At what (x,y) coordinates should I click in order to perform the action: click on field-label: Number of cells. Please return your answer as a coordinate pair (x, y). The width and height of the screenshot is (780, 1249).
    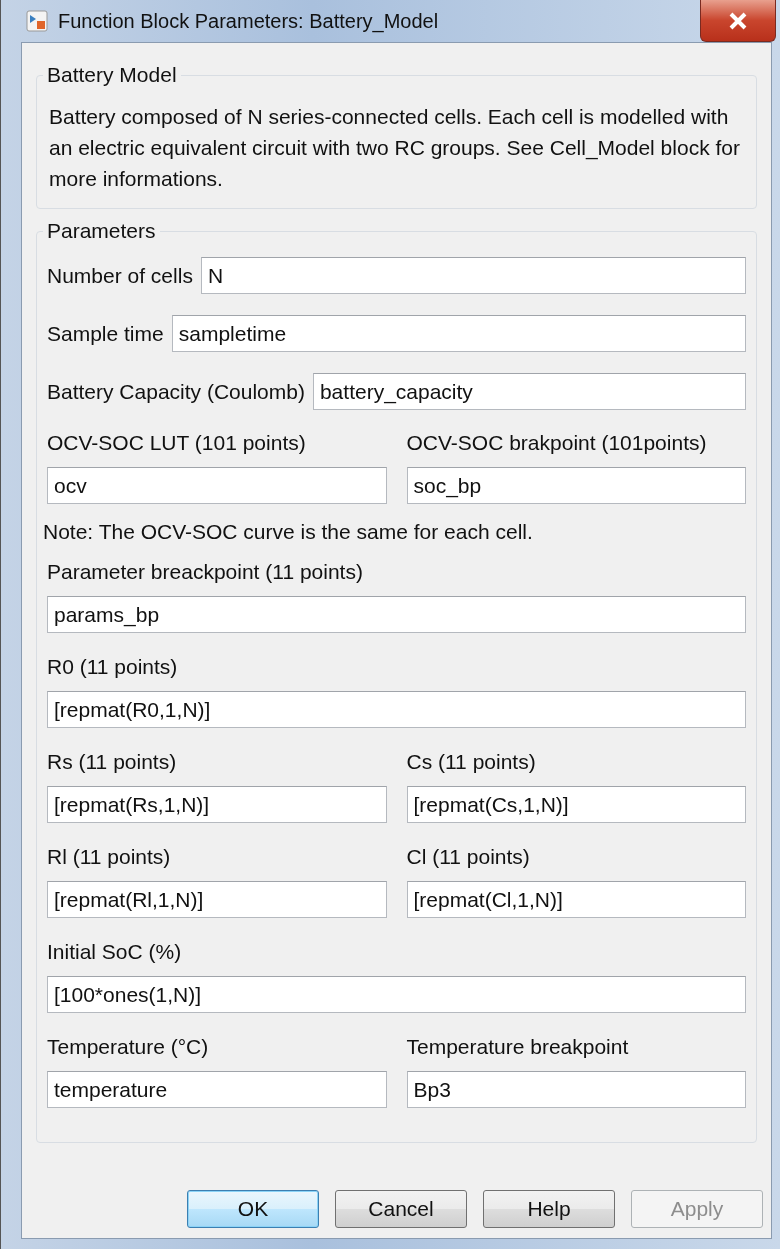
    Looking at the image, I should click on (120, 275).